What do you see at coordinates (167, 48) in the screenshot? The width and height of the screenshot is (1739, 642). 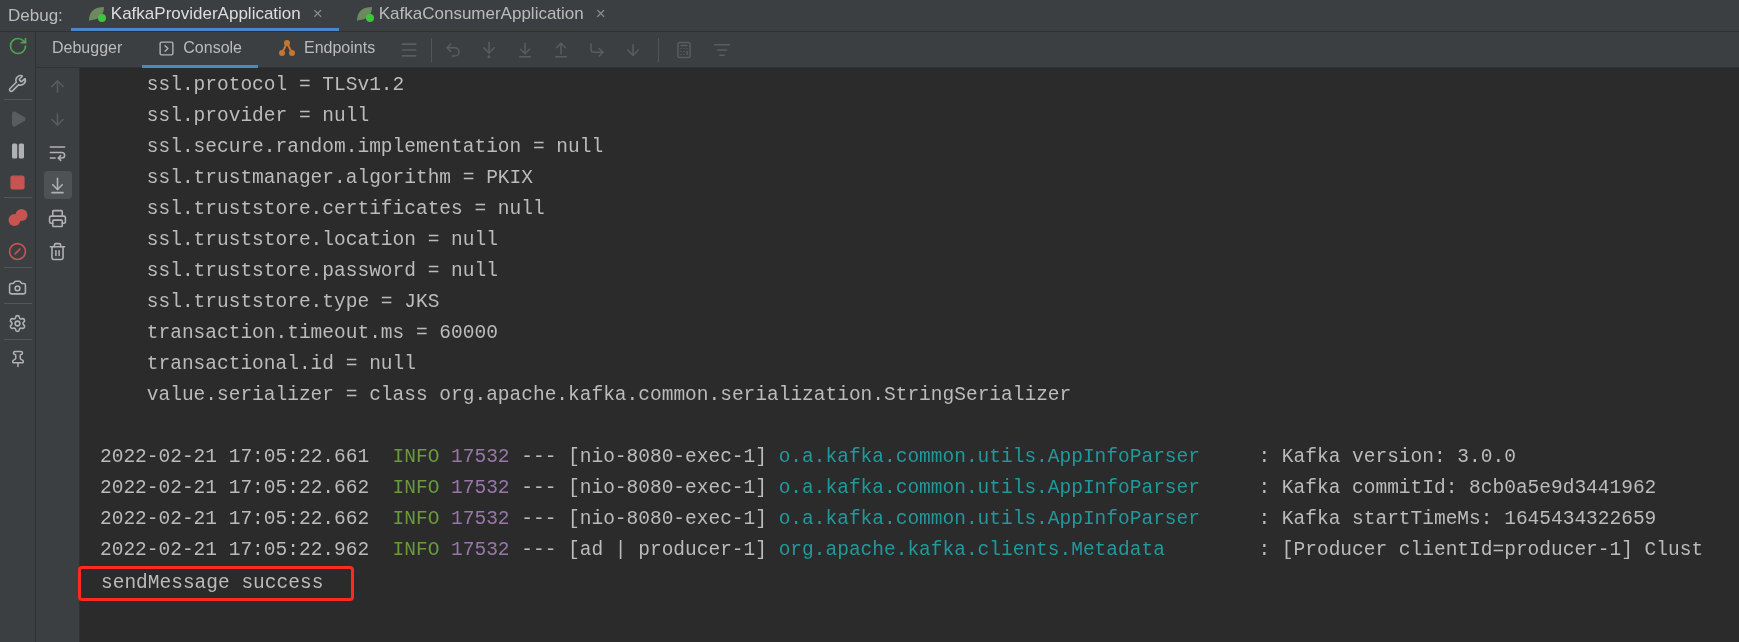 I see `console-icon` at bounding box center [167, 48].